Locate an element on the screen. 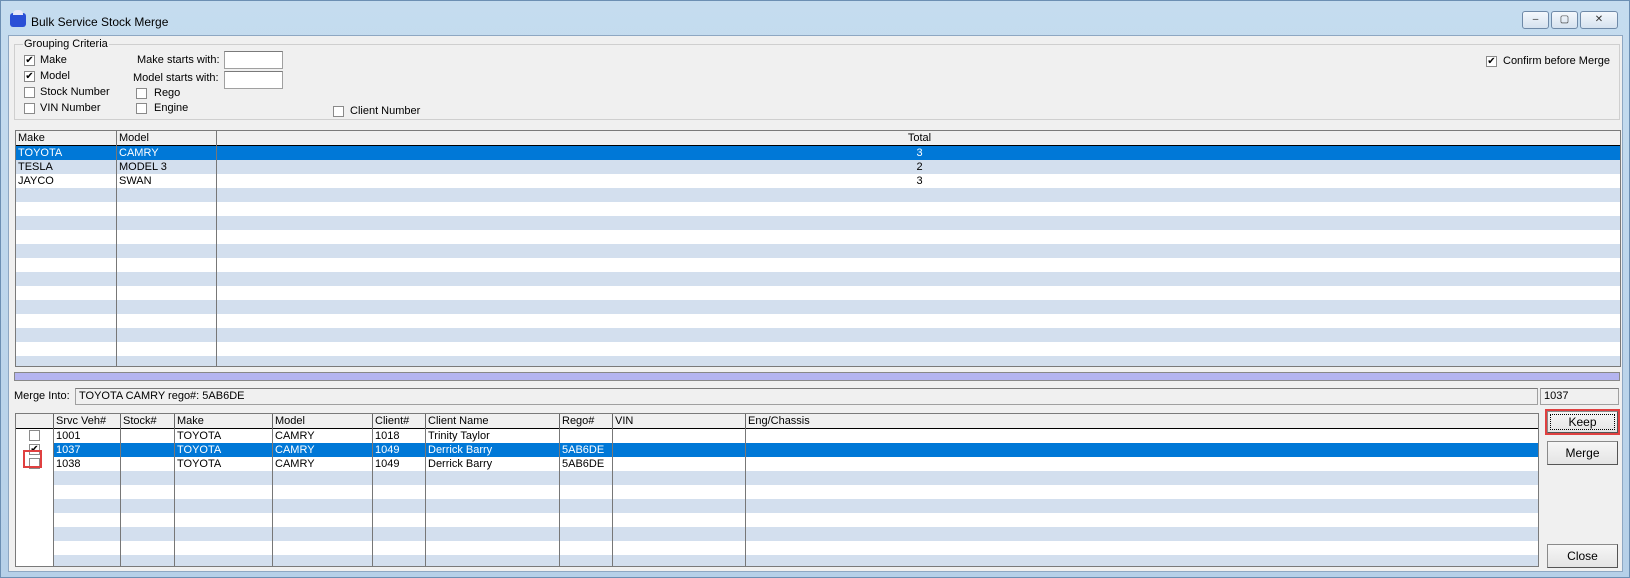 This screenshot has height=578, width=1630. maximize-button: ▢ is located at coordinates (1564, 20).